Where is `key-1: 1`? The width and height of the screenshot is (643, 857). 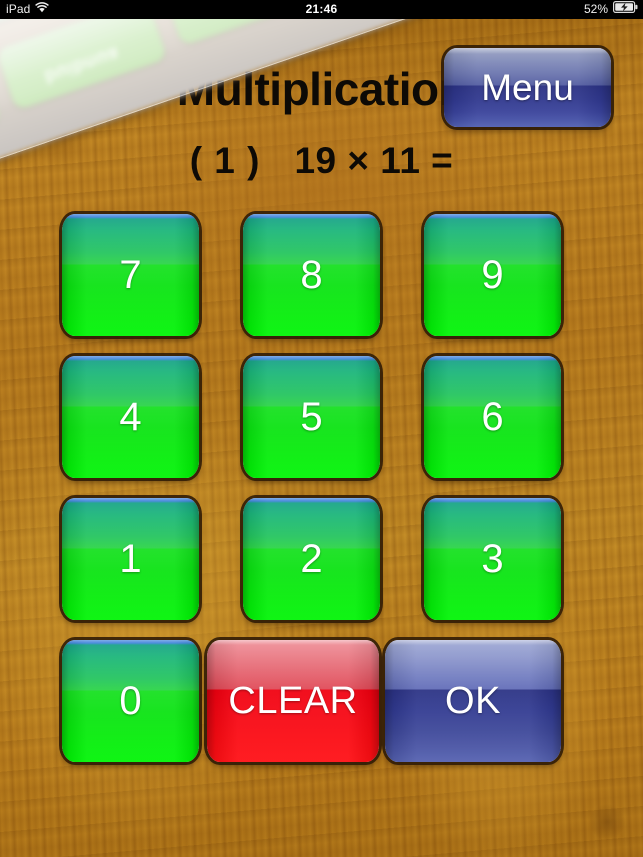 key-1: 1 is located at coordinates (130, 559).